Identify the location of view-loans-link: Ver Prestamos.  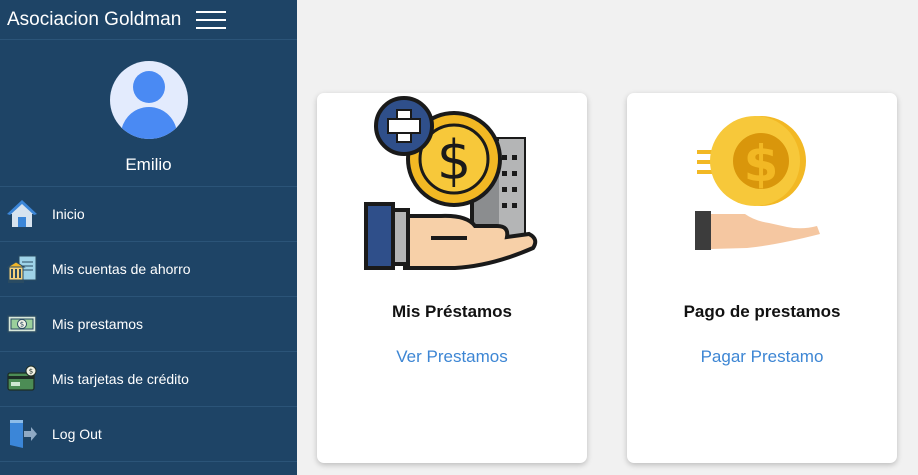
(452, 357).